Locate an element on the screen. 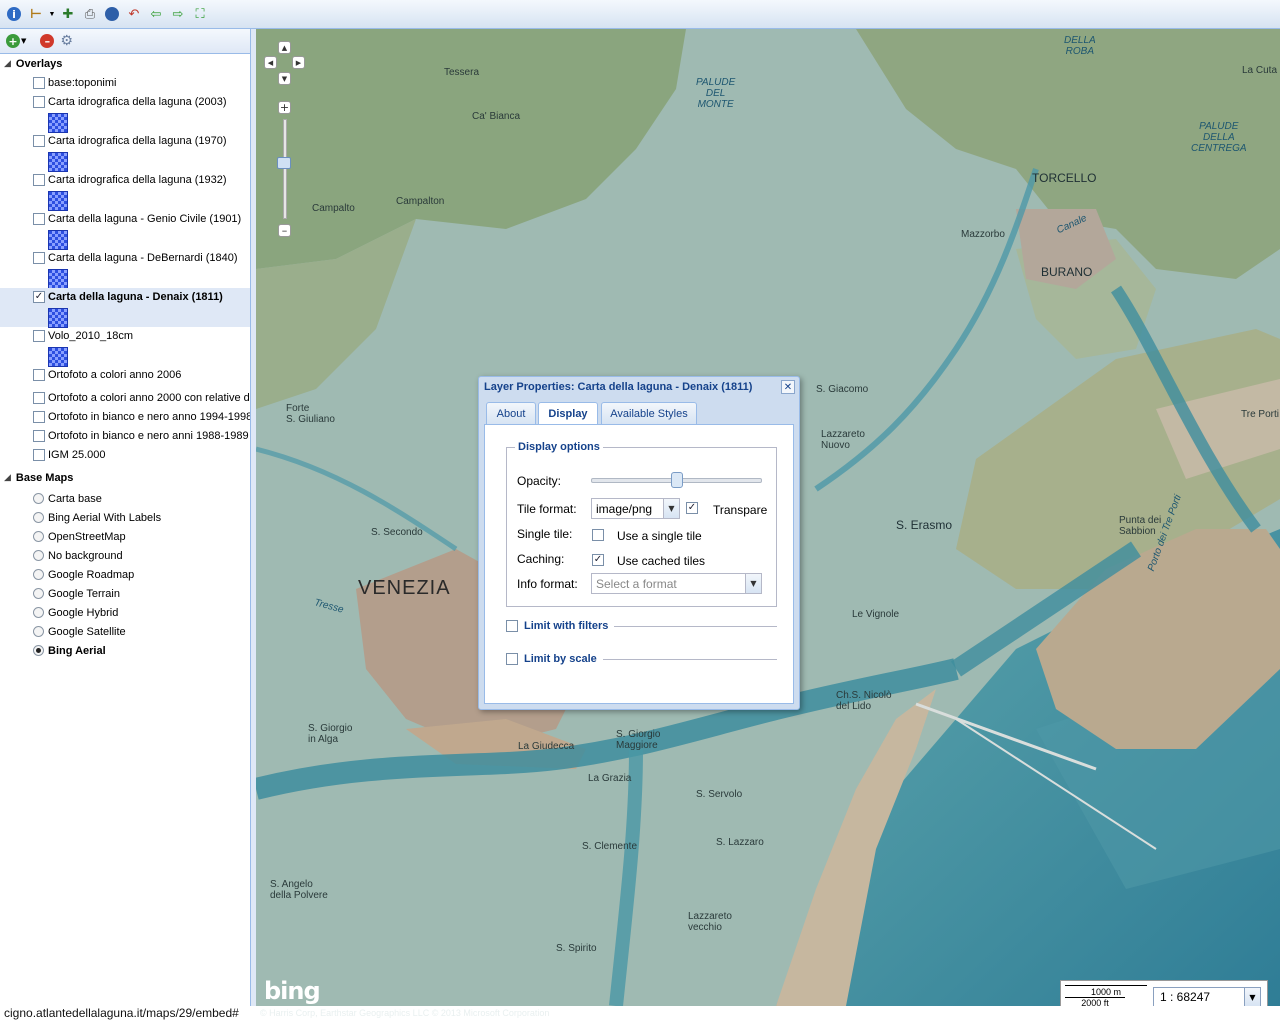  overlay-item: Carta della laguna - Genio Civile (1901) is located at coordinates (125, 219).